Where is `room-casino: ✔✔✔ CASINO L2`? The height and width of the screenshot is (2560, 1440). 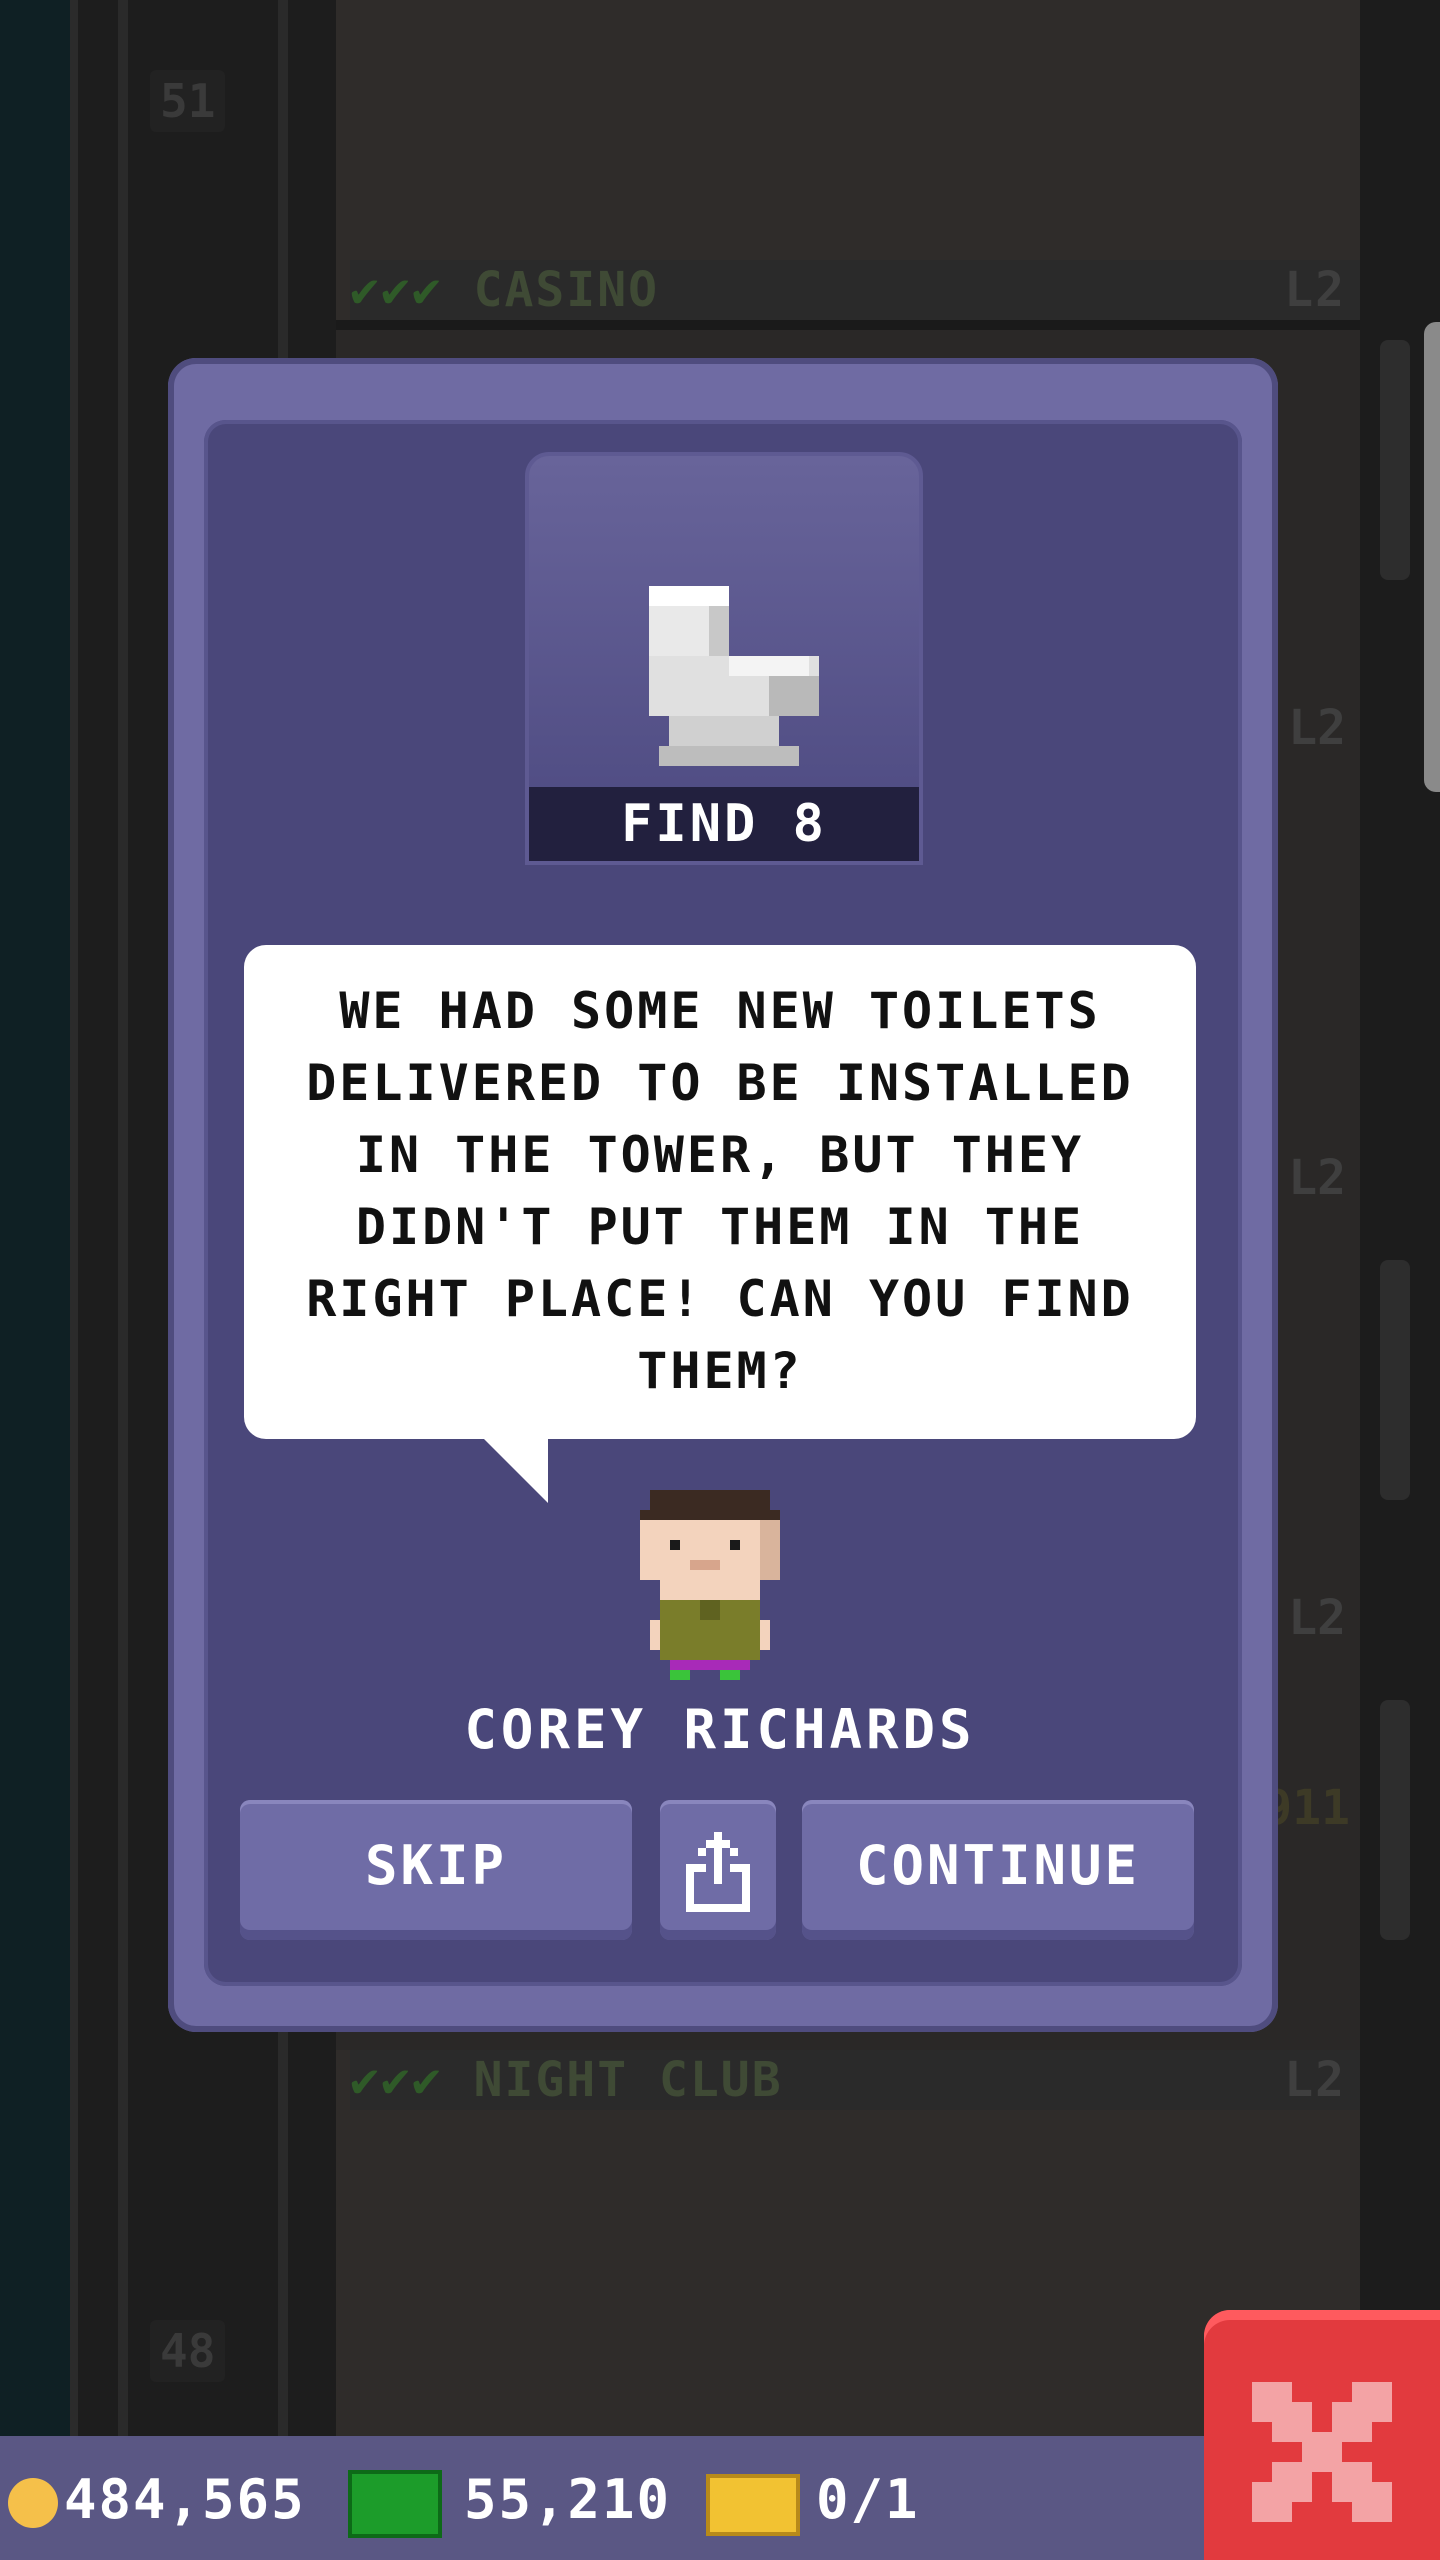 room-casino: ✔✔✔ CASINO L2 is located at coordinates (848, 165).